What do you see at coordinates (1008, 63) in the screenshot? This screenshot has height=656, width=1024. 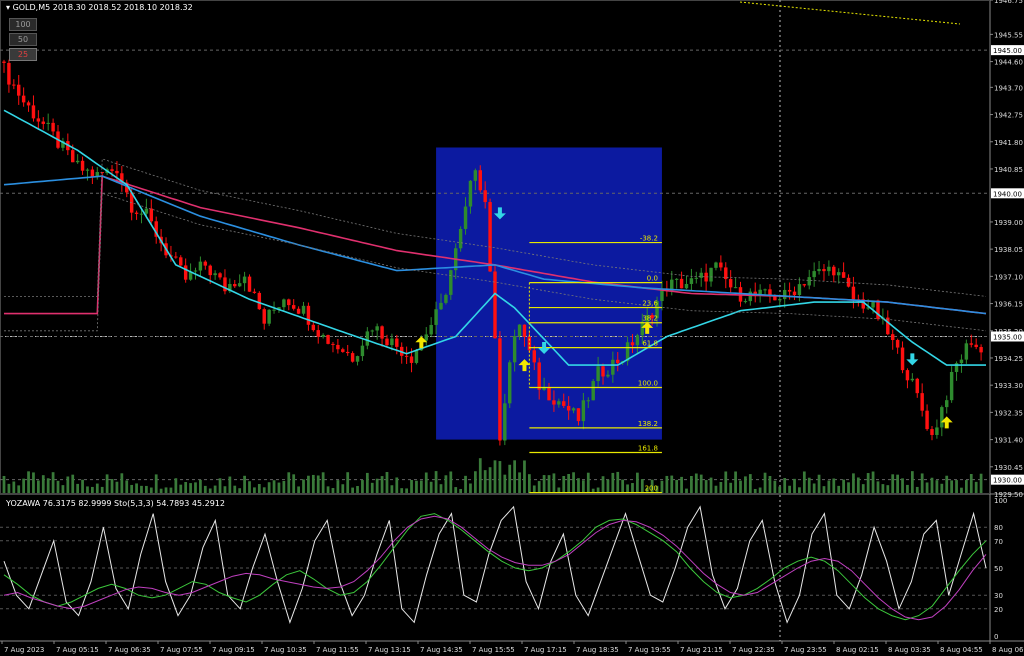 I see `price-tick-label: 1944.60` at bounding box center [1008, 63].